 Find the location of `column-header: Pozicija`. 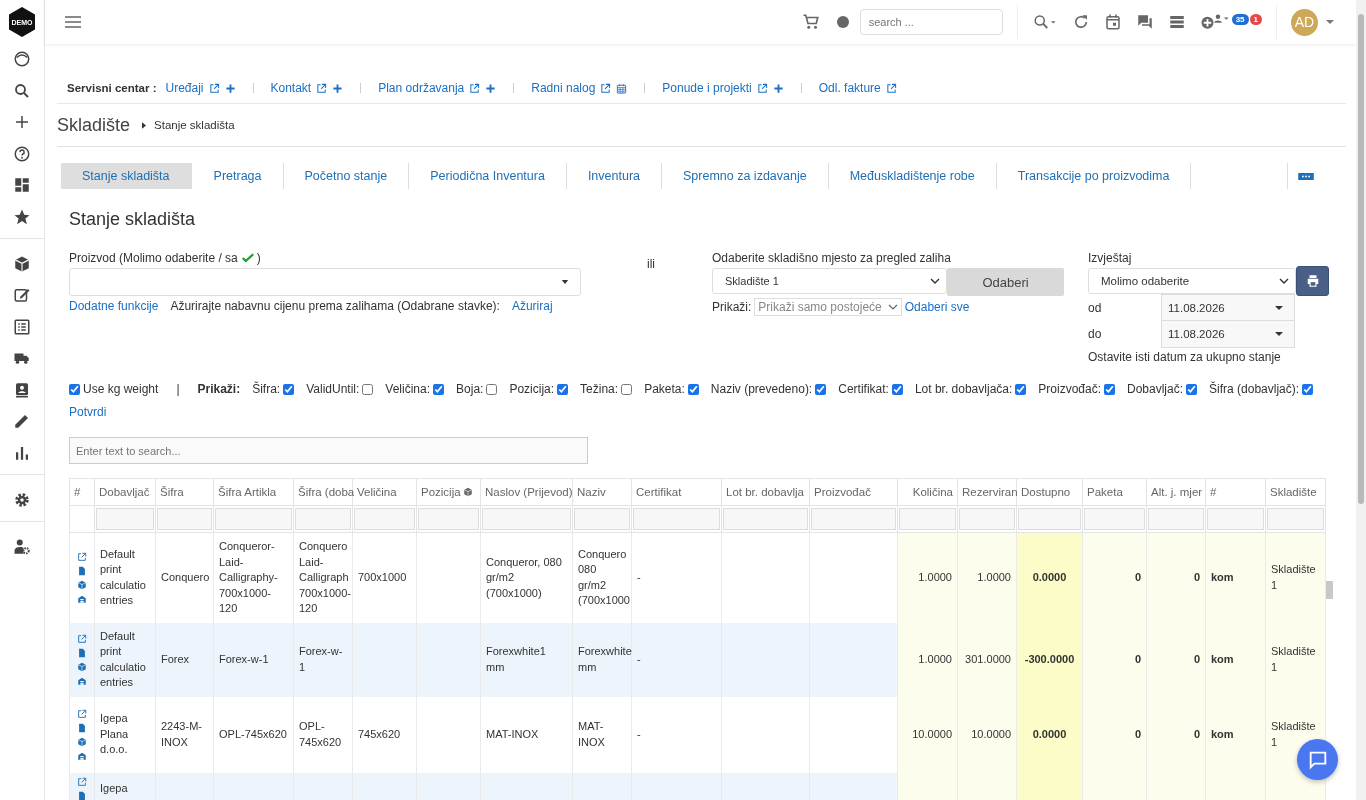

column-header: Pozicija is located at coordinates (448, 492).